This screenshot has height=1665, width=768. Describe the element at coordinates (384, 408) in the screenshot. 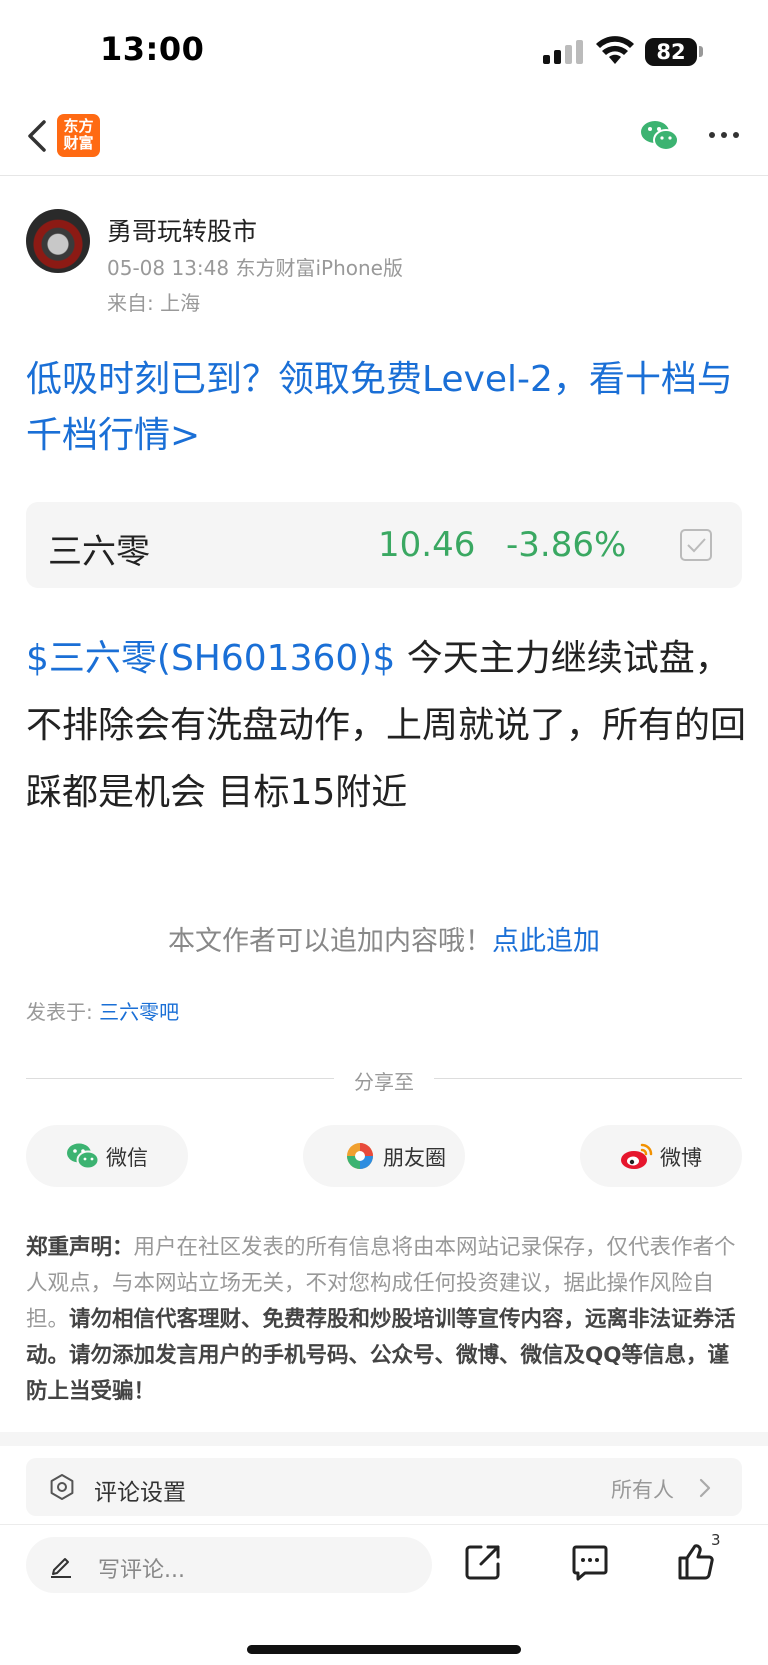

I see `level2-promo-link: 低吸时刻已到？领取免费Level-2，看十档与千档行情>` at that location.